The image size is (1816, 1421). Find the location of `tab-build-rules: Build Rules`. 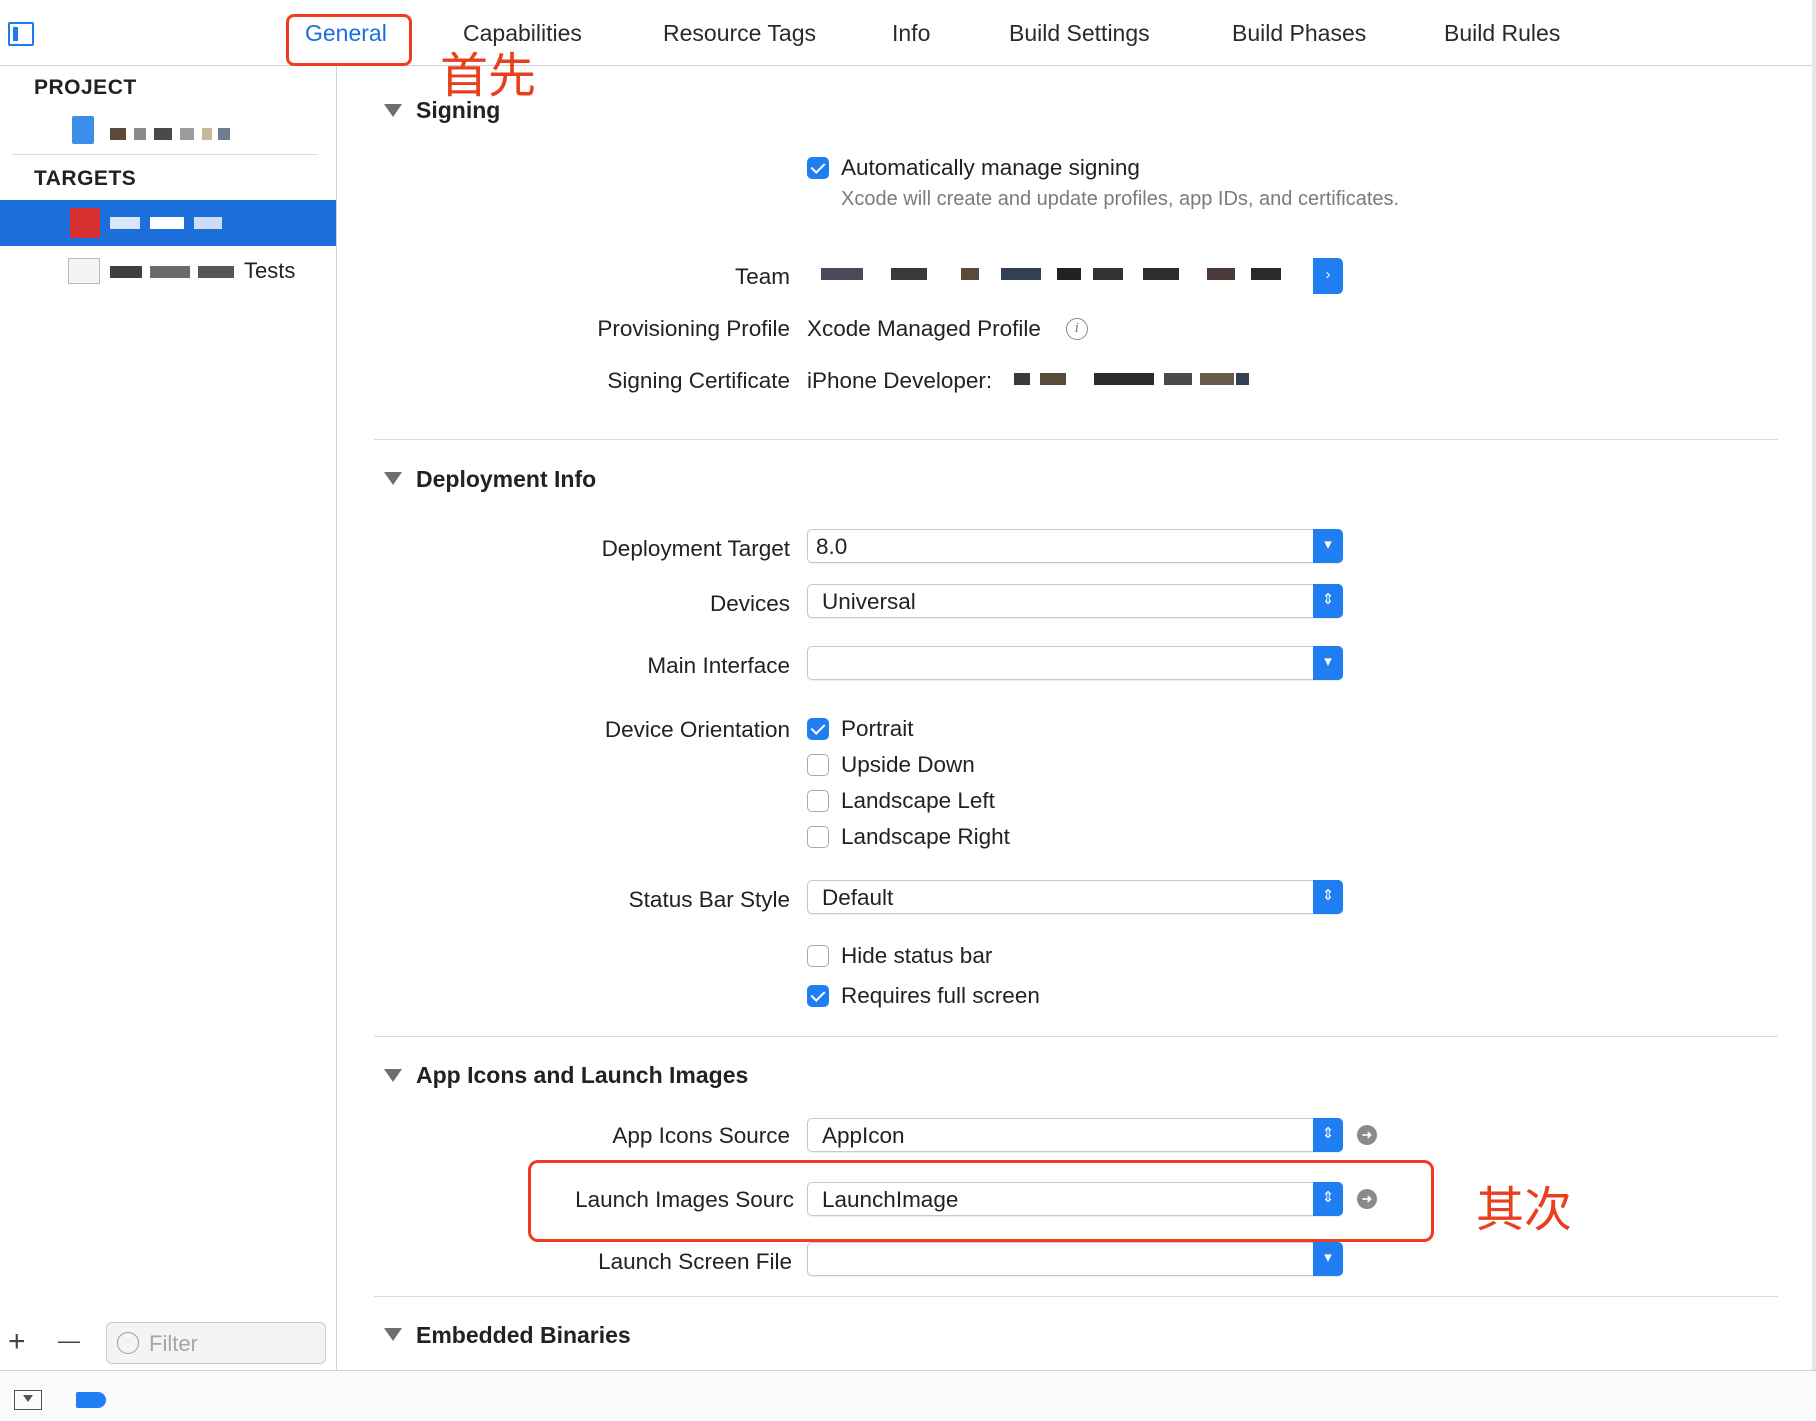

tab-build-rules: Build Rules is located at coordinates (1502, 33).